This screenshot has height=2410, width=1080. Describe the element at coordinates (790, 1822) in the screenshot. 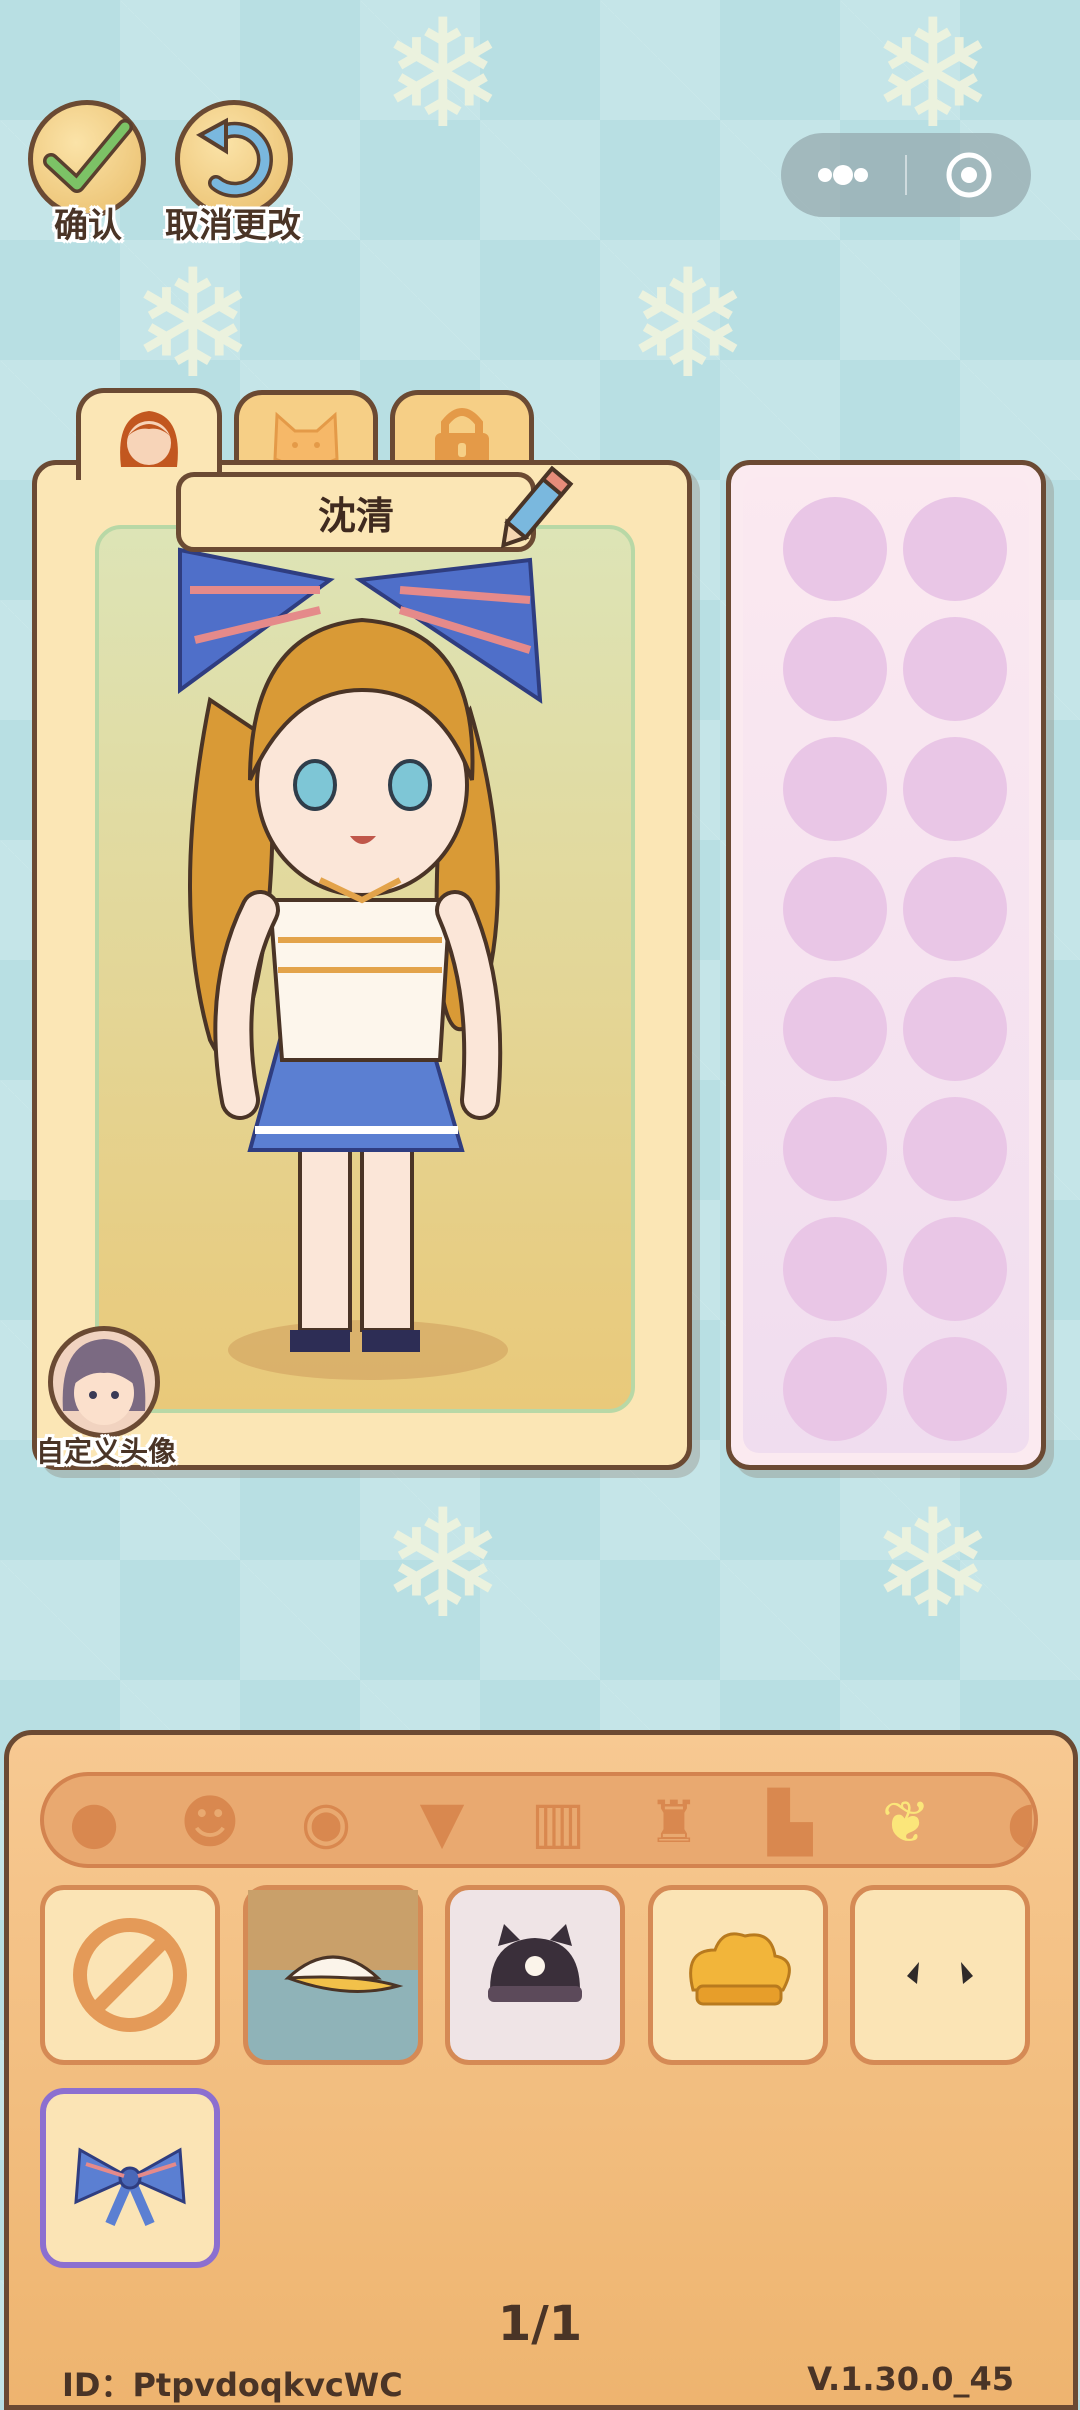

I see `category-shoes-icon: ▙` at that location.